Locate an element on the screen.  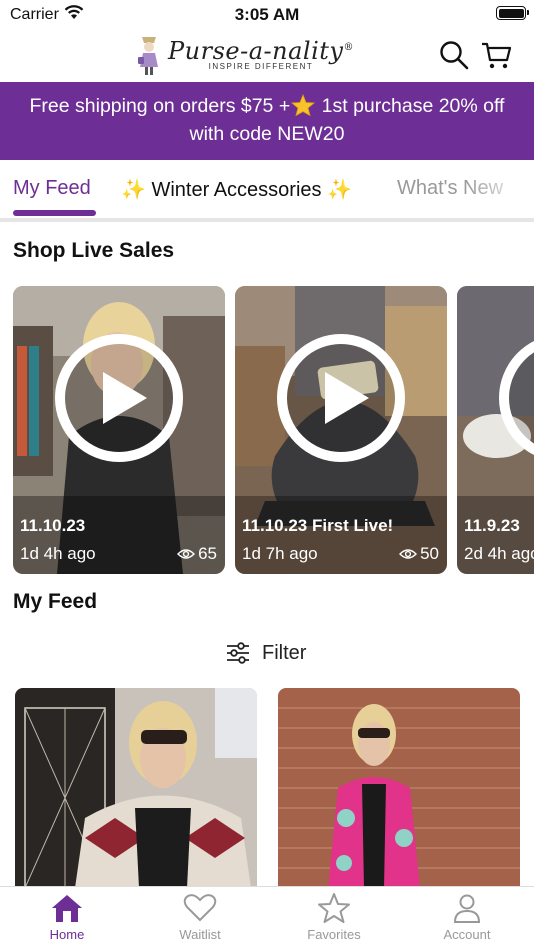
promo-line2: with code NEW20 is located at coordinates (267, 134).